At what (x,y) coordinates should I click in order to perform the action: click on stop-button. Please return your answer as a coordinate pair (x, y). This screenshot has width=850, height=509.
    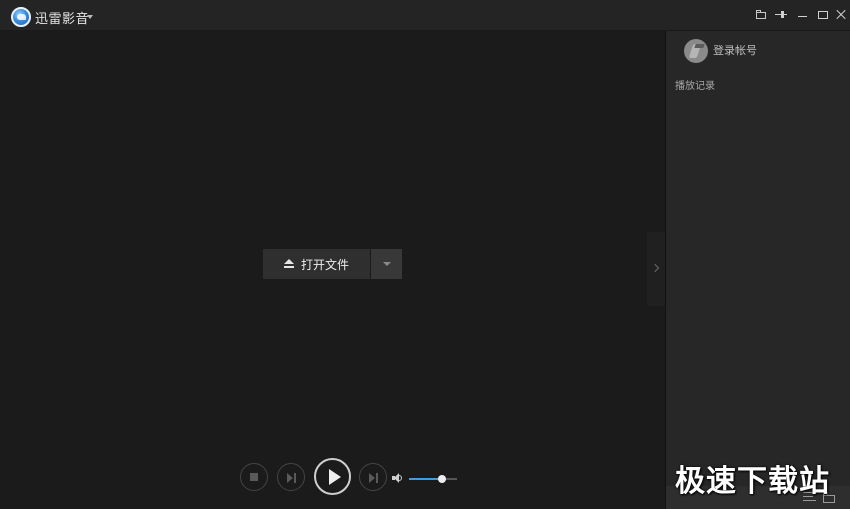
    Looking at the image, I should click on (254, 477).